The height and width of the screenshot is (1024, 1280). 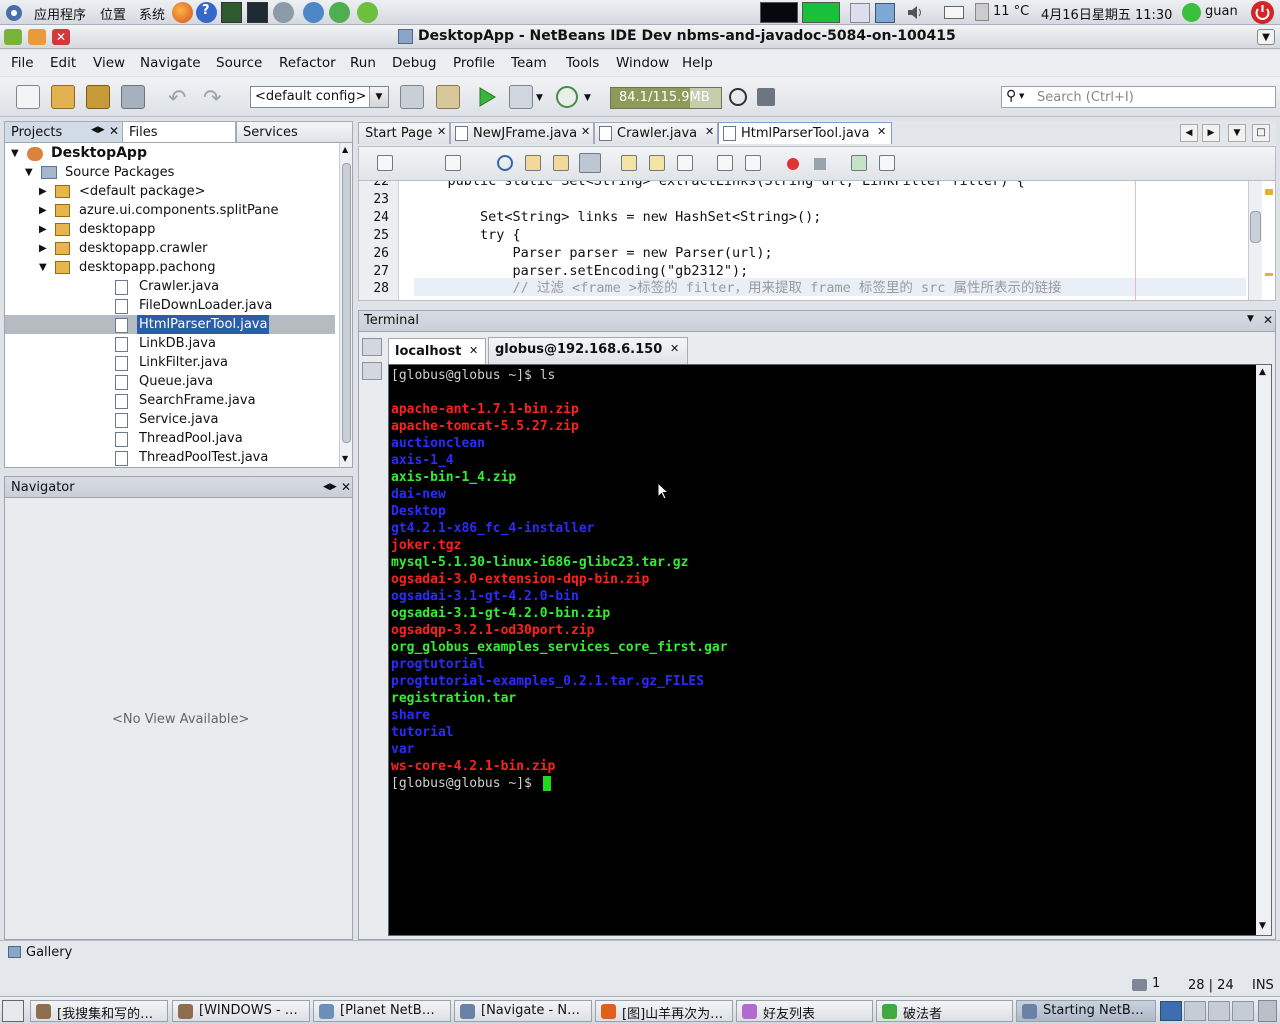 What do you see at coordinates (170, 191) in the screenshot?
I see `tree-item: ▶ <default package>` at bounding box center [170, 191].